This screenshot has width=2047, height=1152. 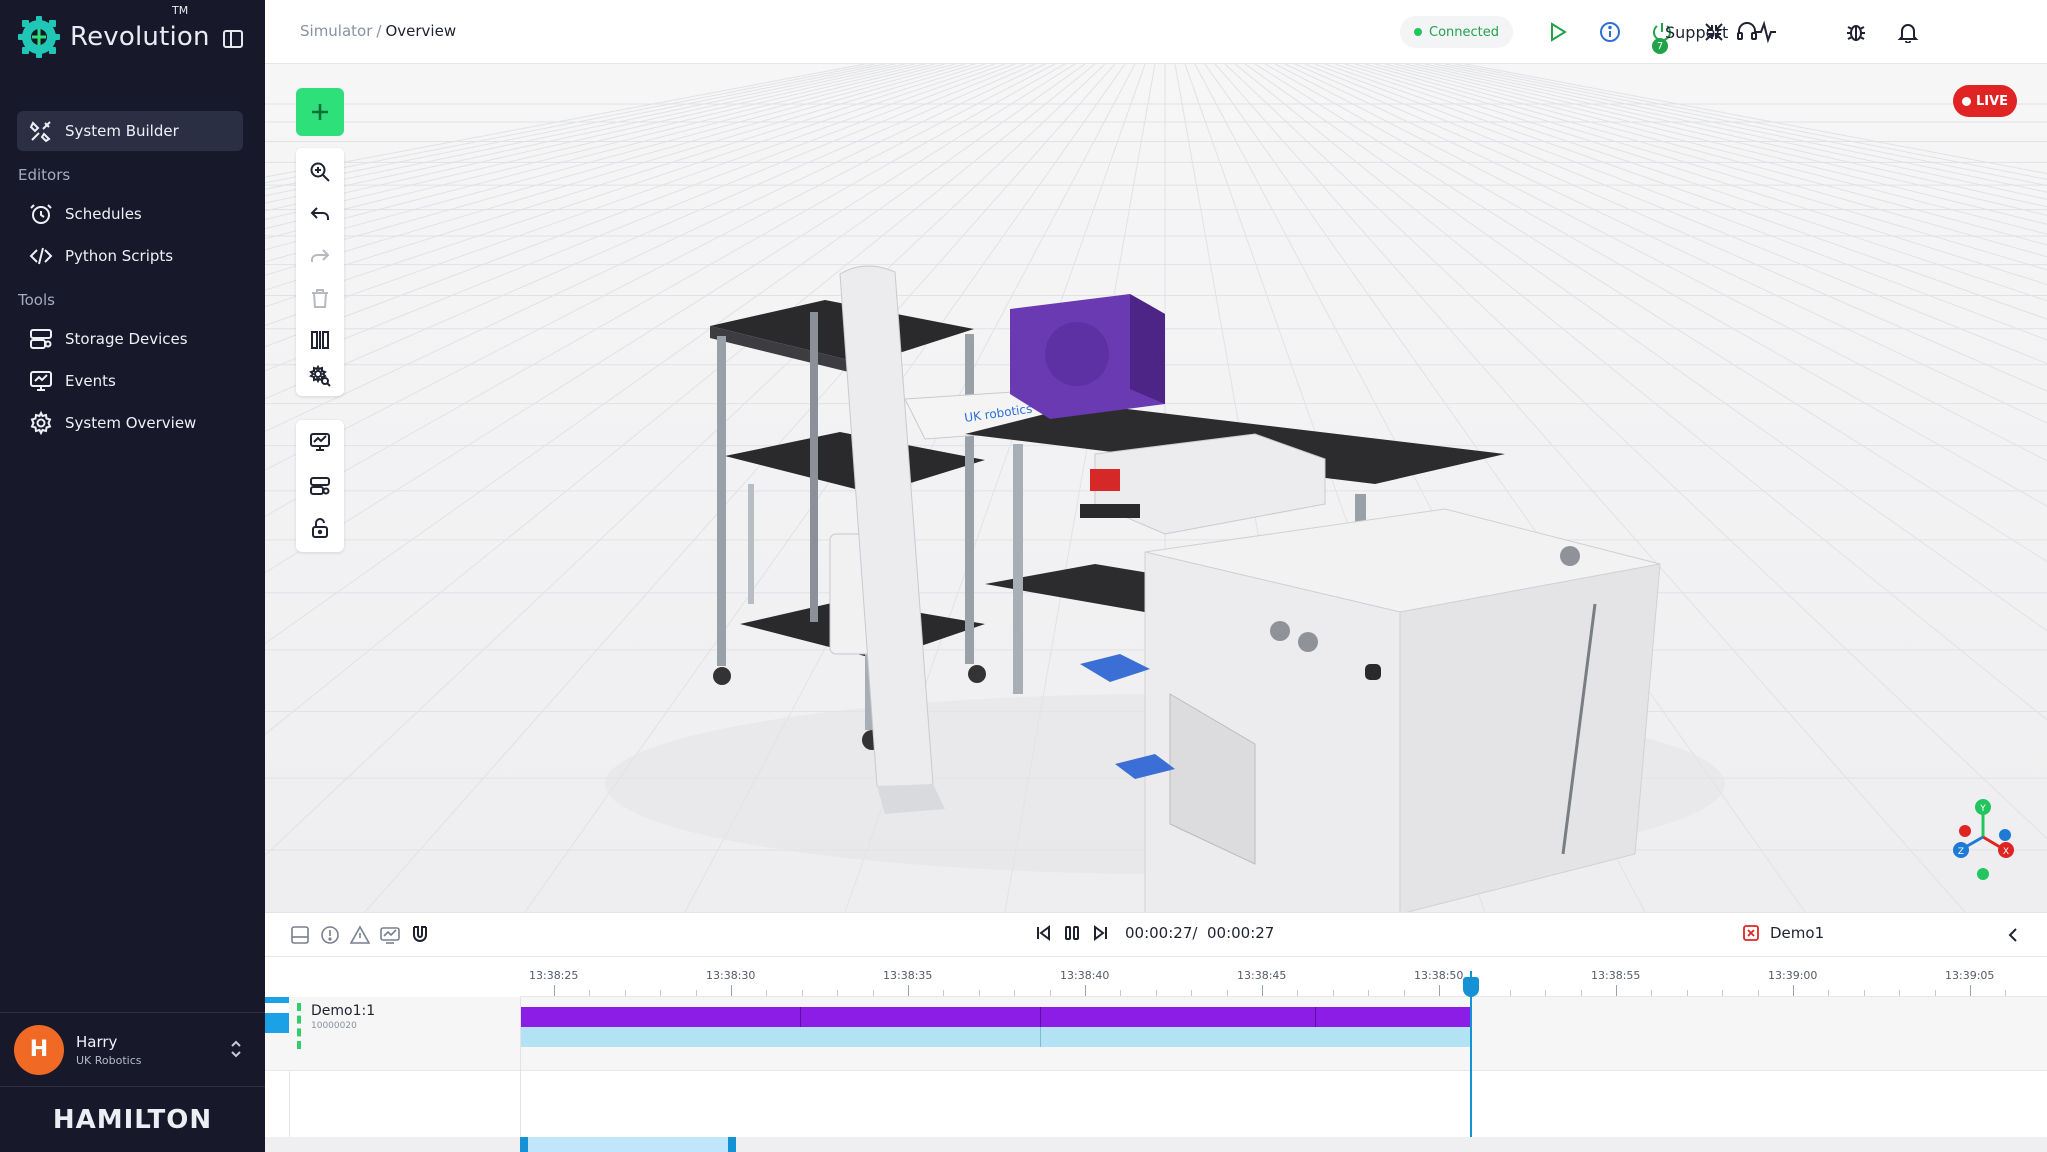 I want to click on track-name: Demo1:1, so click(x=343, y=1011).